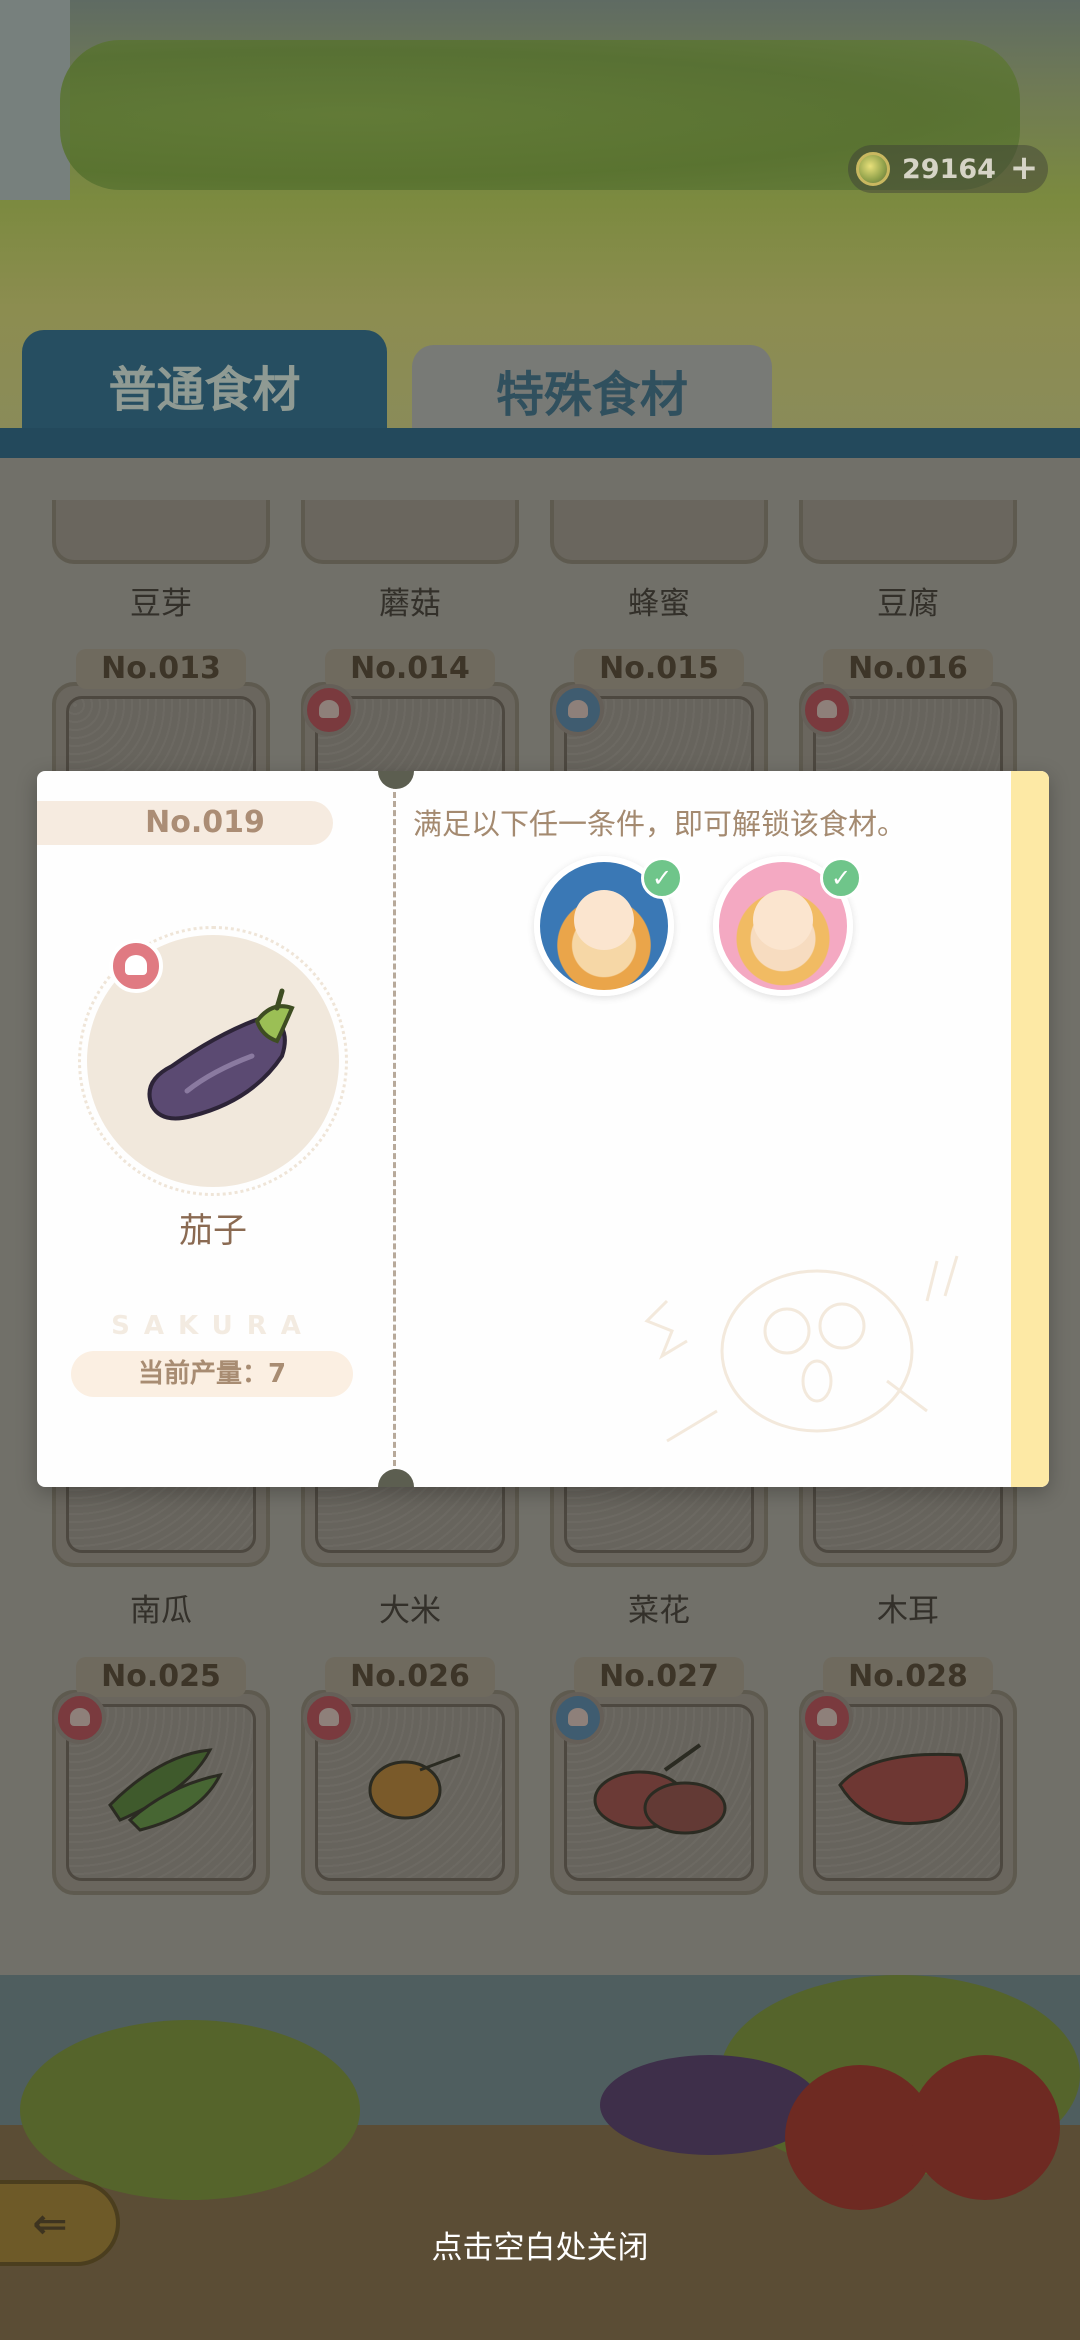 The width and height of the screenshot is (1080, 2340). What do you see at coordinates (985, 2127) in the screenshot?
I see `tomato-decoration` at bounding box center [985, 2127].